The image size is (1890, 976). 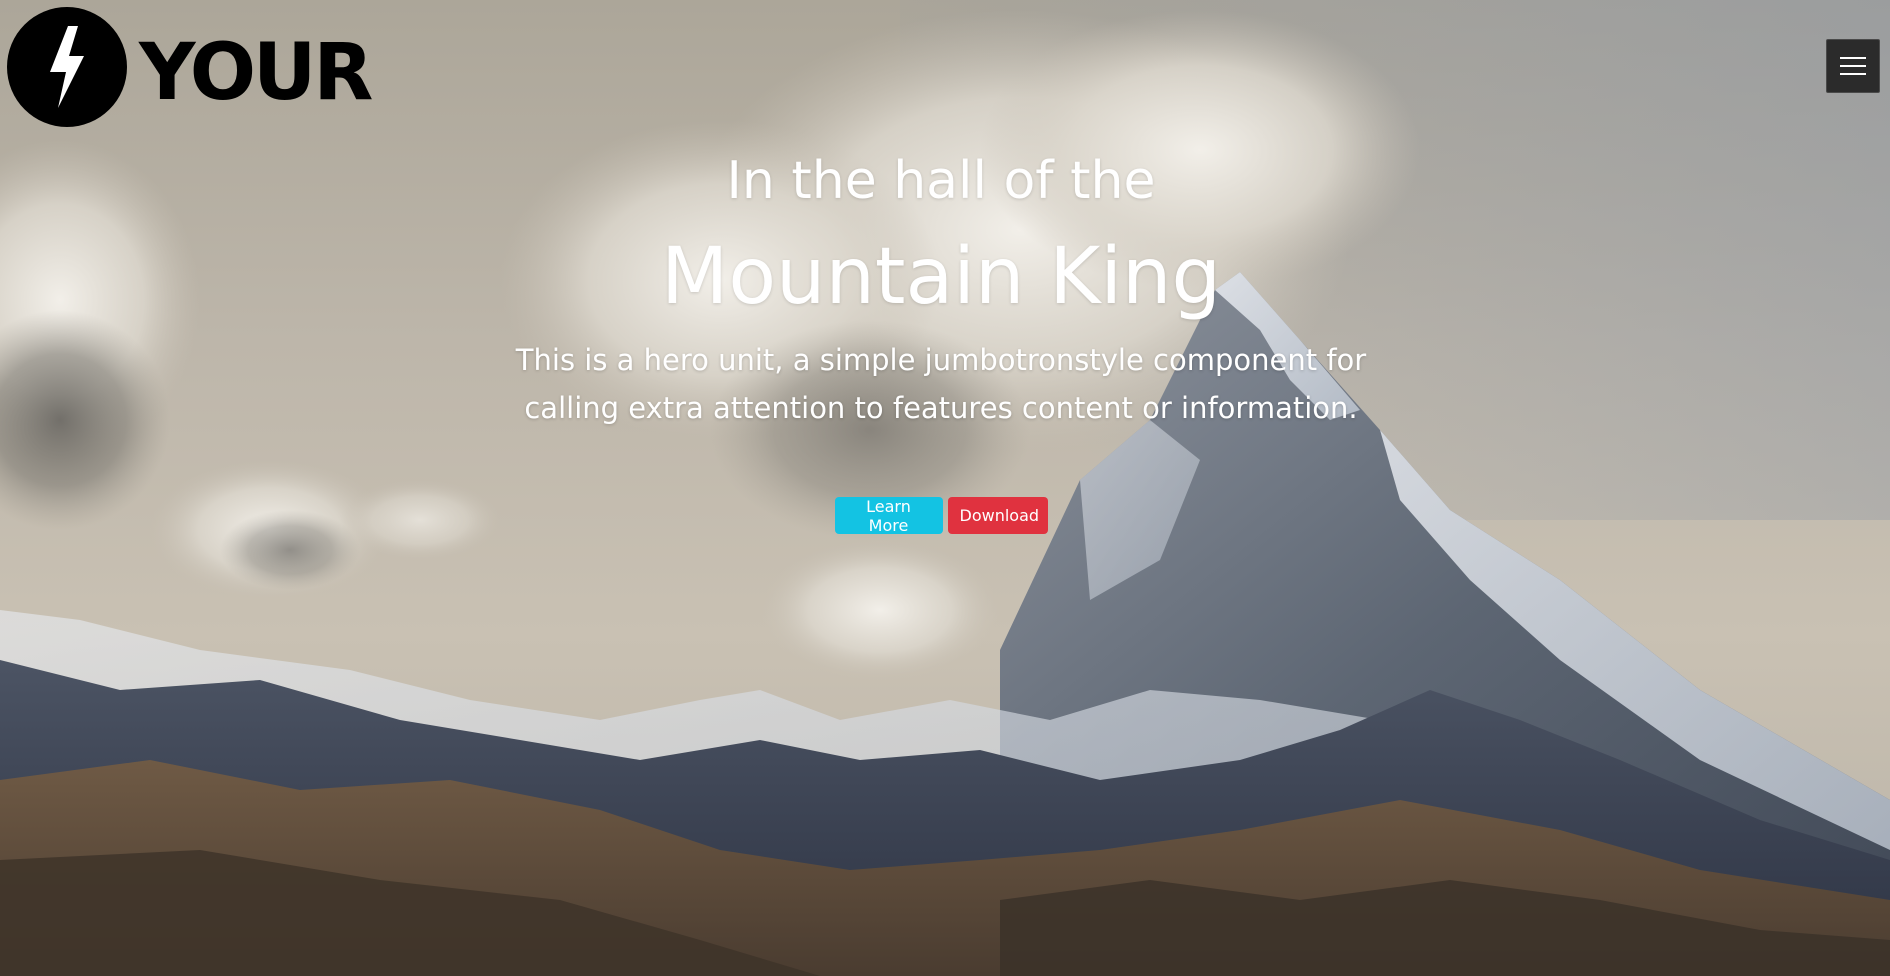 I want to click on lightning-bolt-icon, so click(x=67, y=67).